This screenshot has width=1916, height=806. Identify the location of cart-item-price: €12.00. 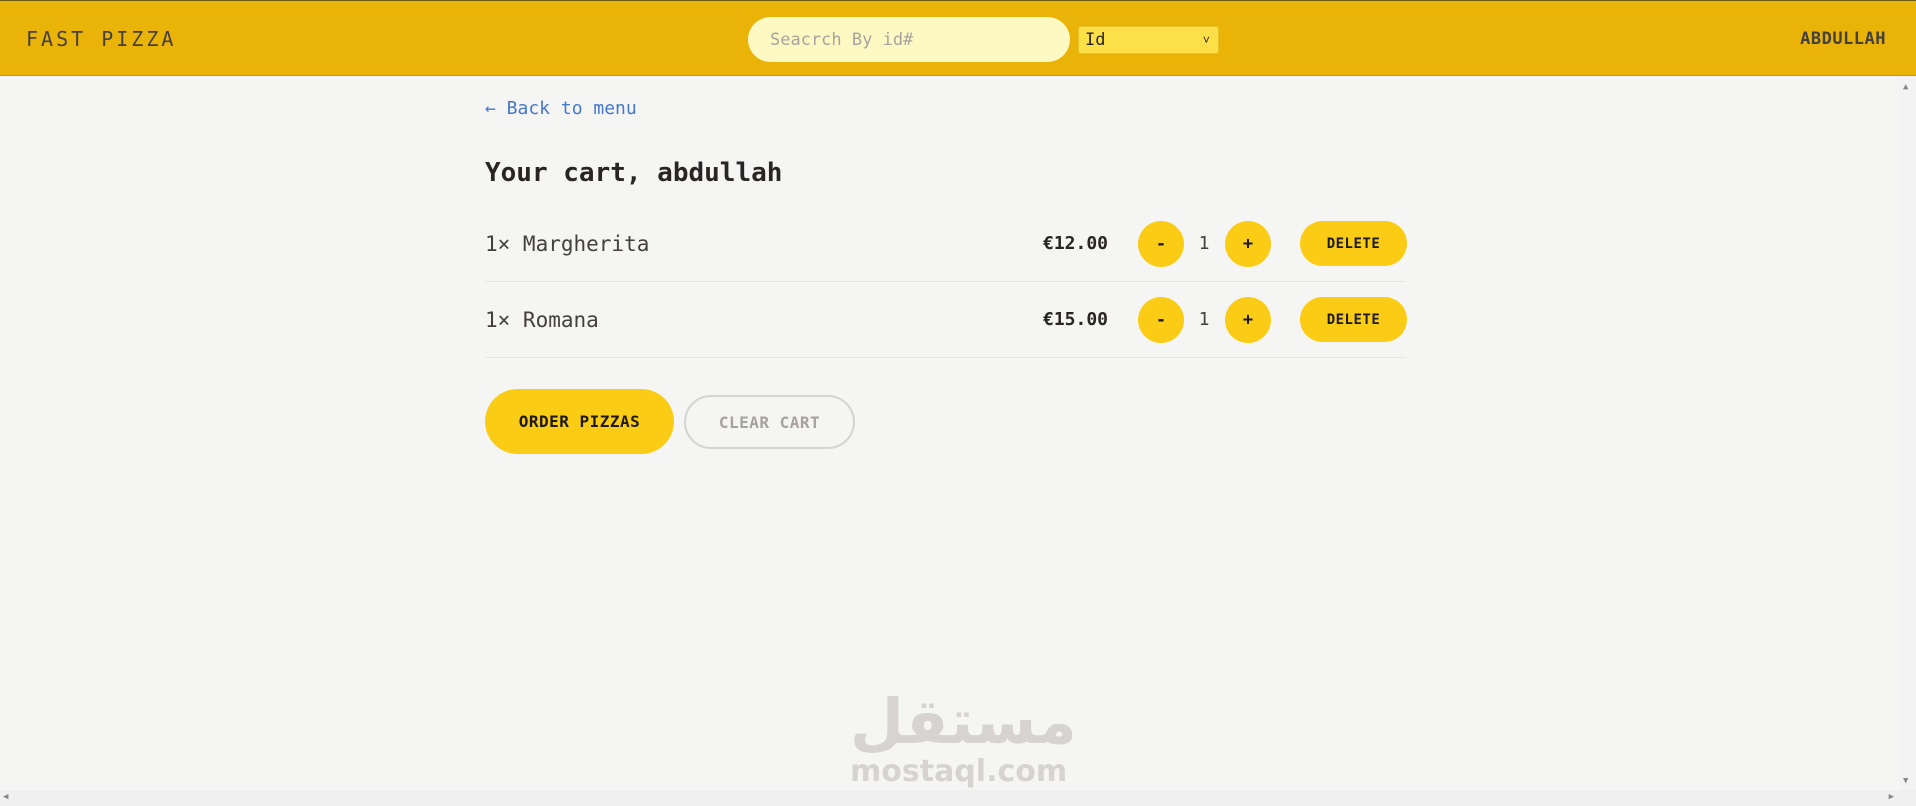
(1076, 243).